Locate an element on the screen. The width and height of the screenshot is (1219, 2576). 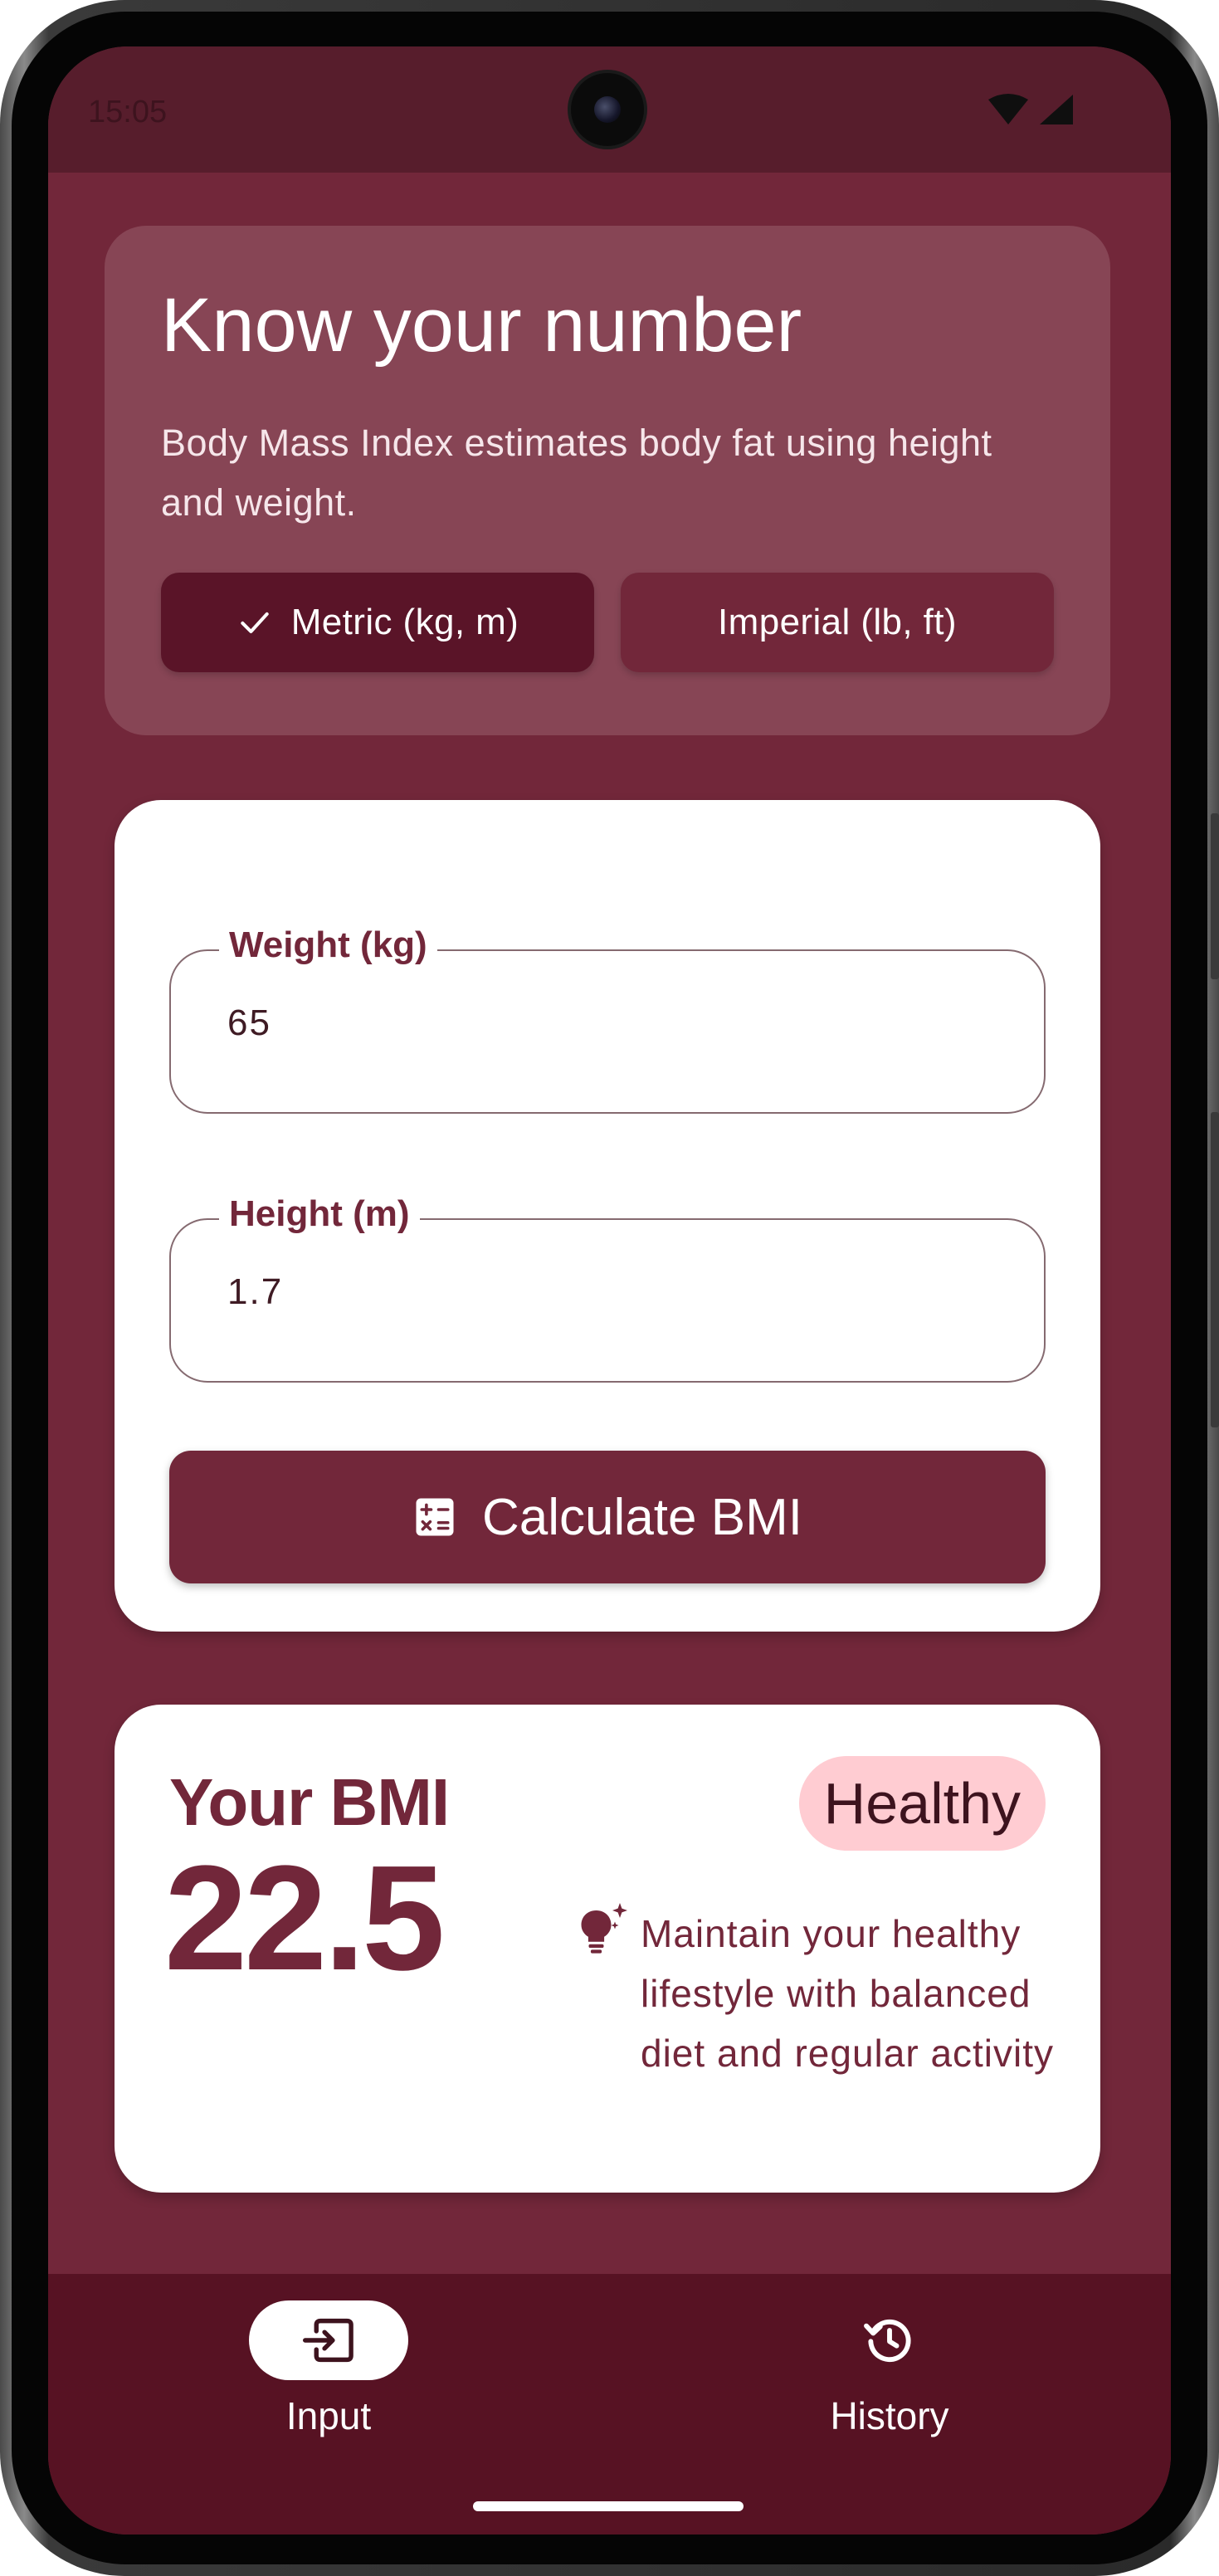
power-button is located at coordinates (1215, 1270).